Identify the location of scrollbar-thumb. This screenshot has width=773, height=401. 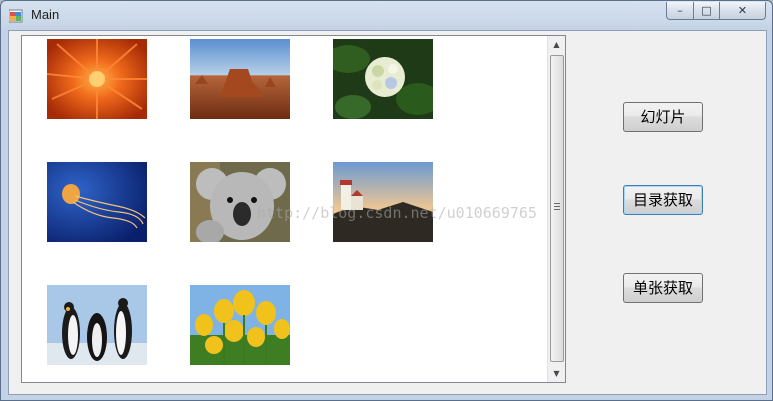
(557, 208).